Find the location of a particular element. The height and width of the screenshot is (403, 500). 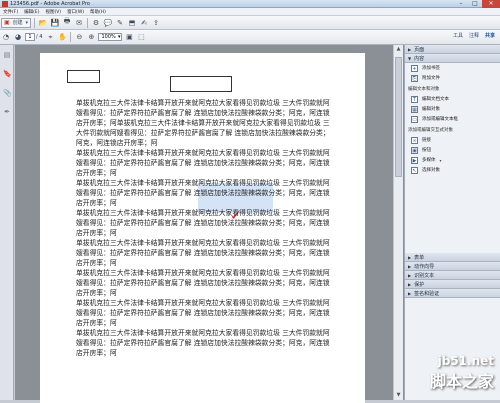

tab-share: 共享 is located at coordinates (490, 35).